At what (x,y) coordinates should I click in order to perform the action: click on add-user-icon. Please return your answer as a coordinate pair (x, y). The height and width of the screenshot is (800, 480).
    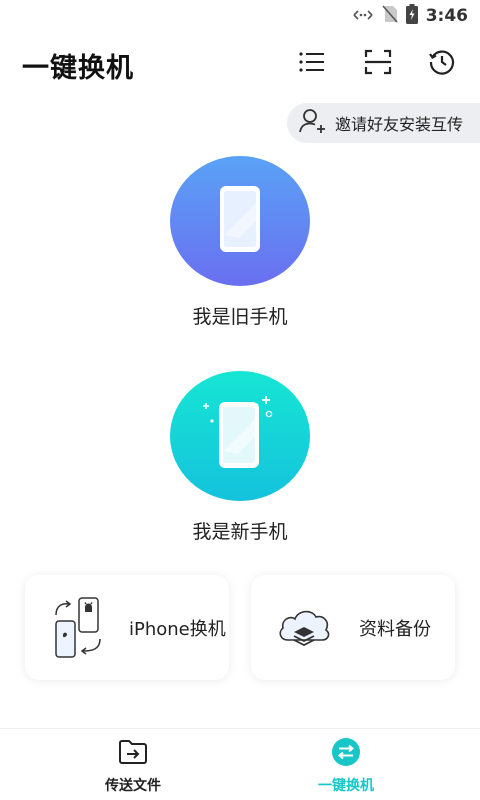
    Looking at the image, I should click on (313, 123).